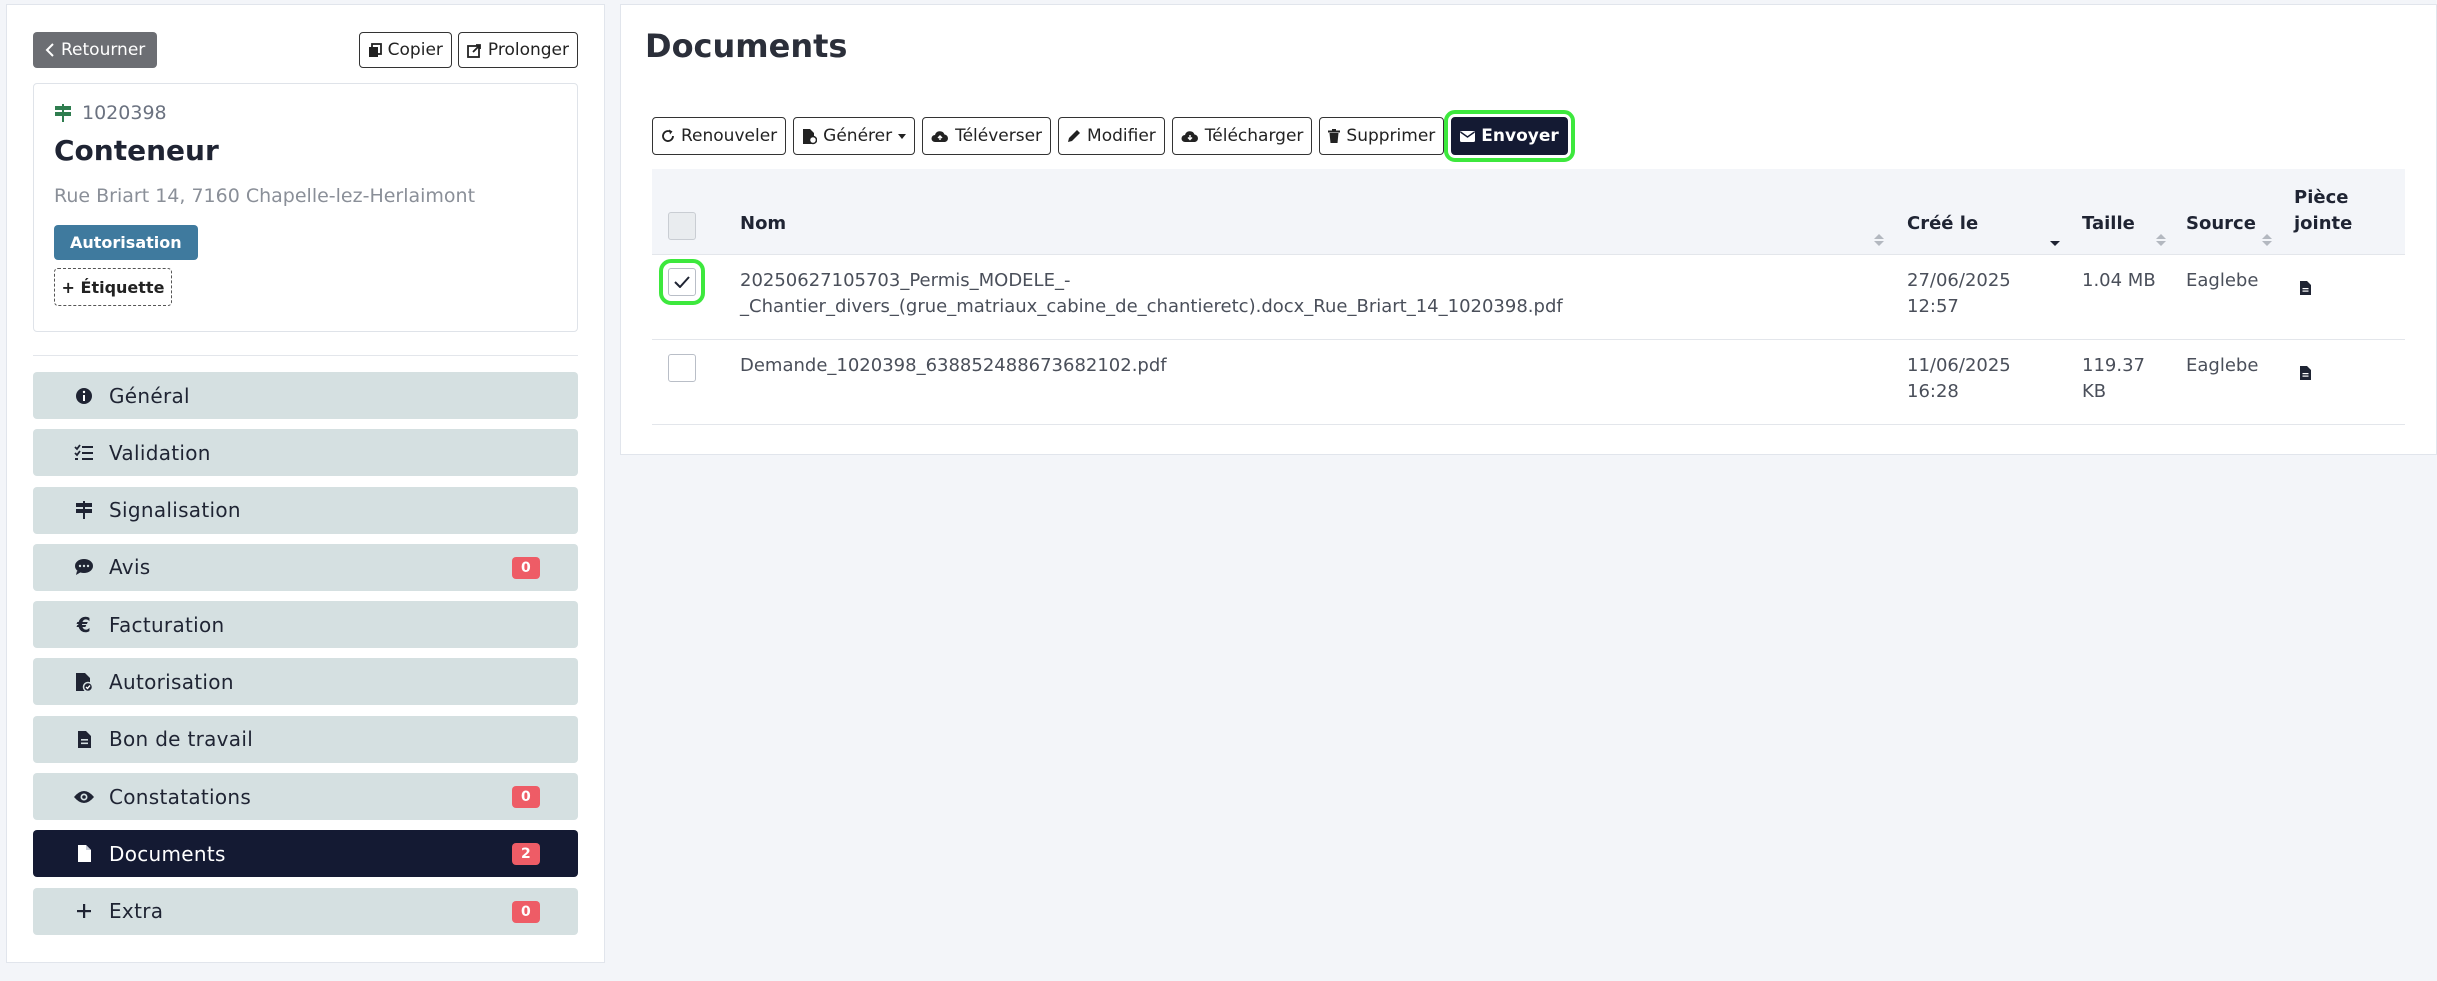 This screenshot has width=2437, height=981. What do you see at coordinates (2113, 379) in the screenshot?
I see `document-size: 119.37 KB` at bounding box center [2113, 379].